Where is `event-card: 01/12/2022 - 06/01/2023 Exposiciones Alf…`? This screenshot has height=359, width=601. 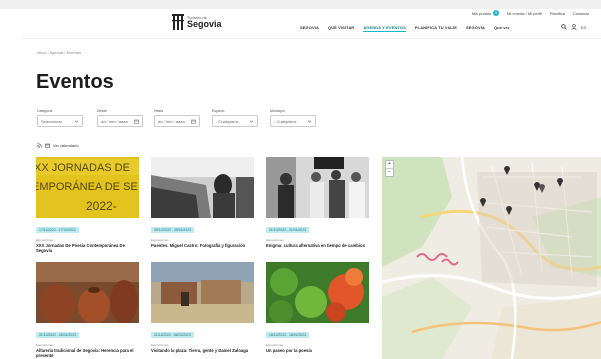
event-card: 01/12/2022 - 06/01/2023 Exposiciones Alf… is located at coordinates (87, 310).